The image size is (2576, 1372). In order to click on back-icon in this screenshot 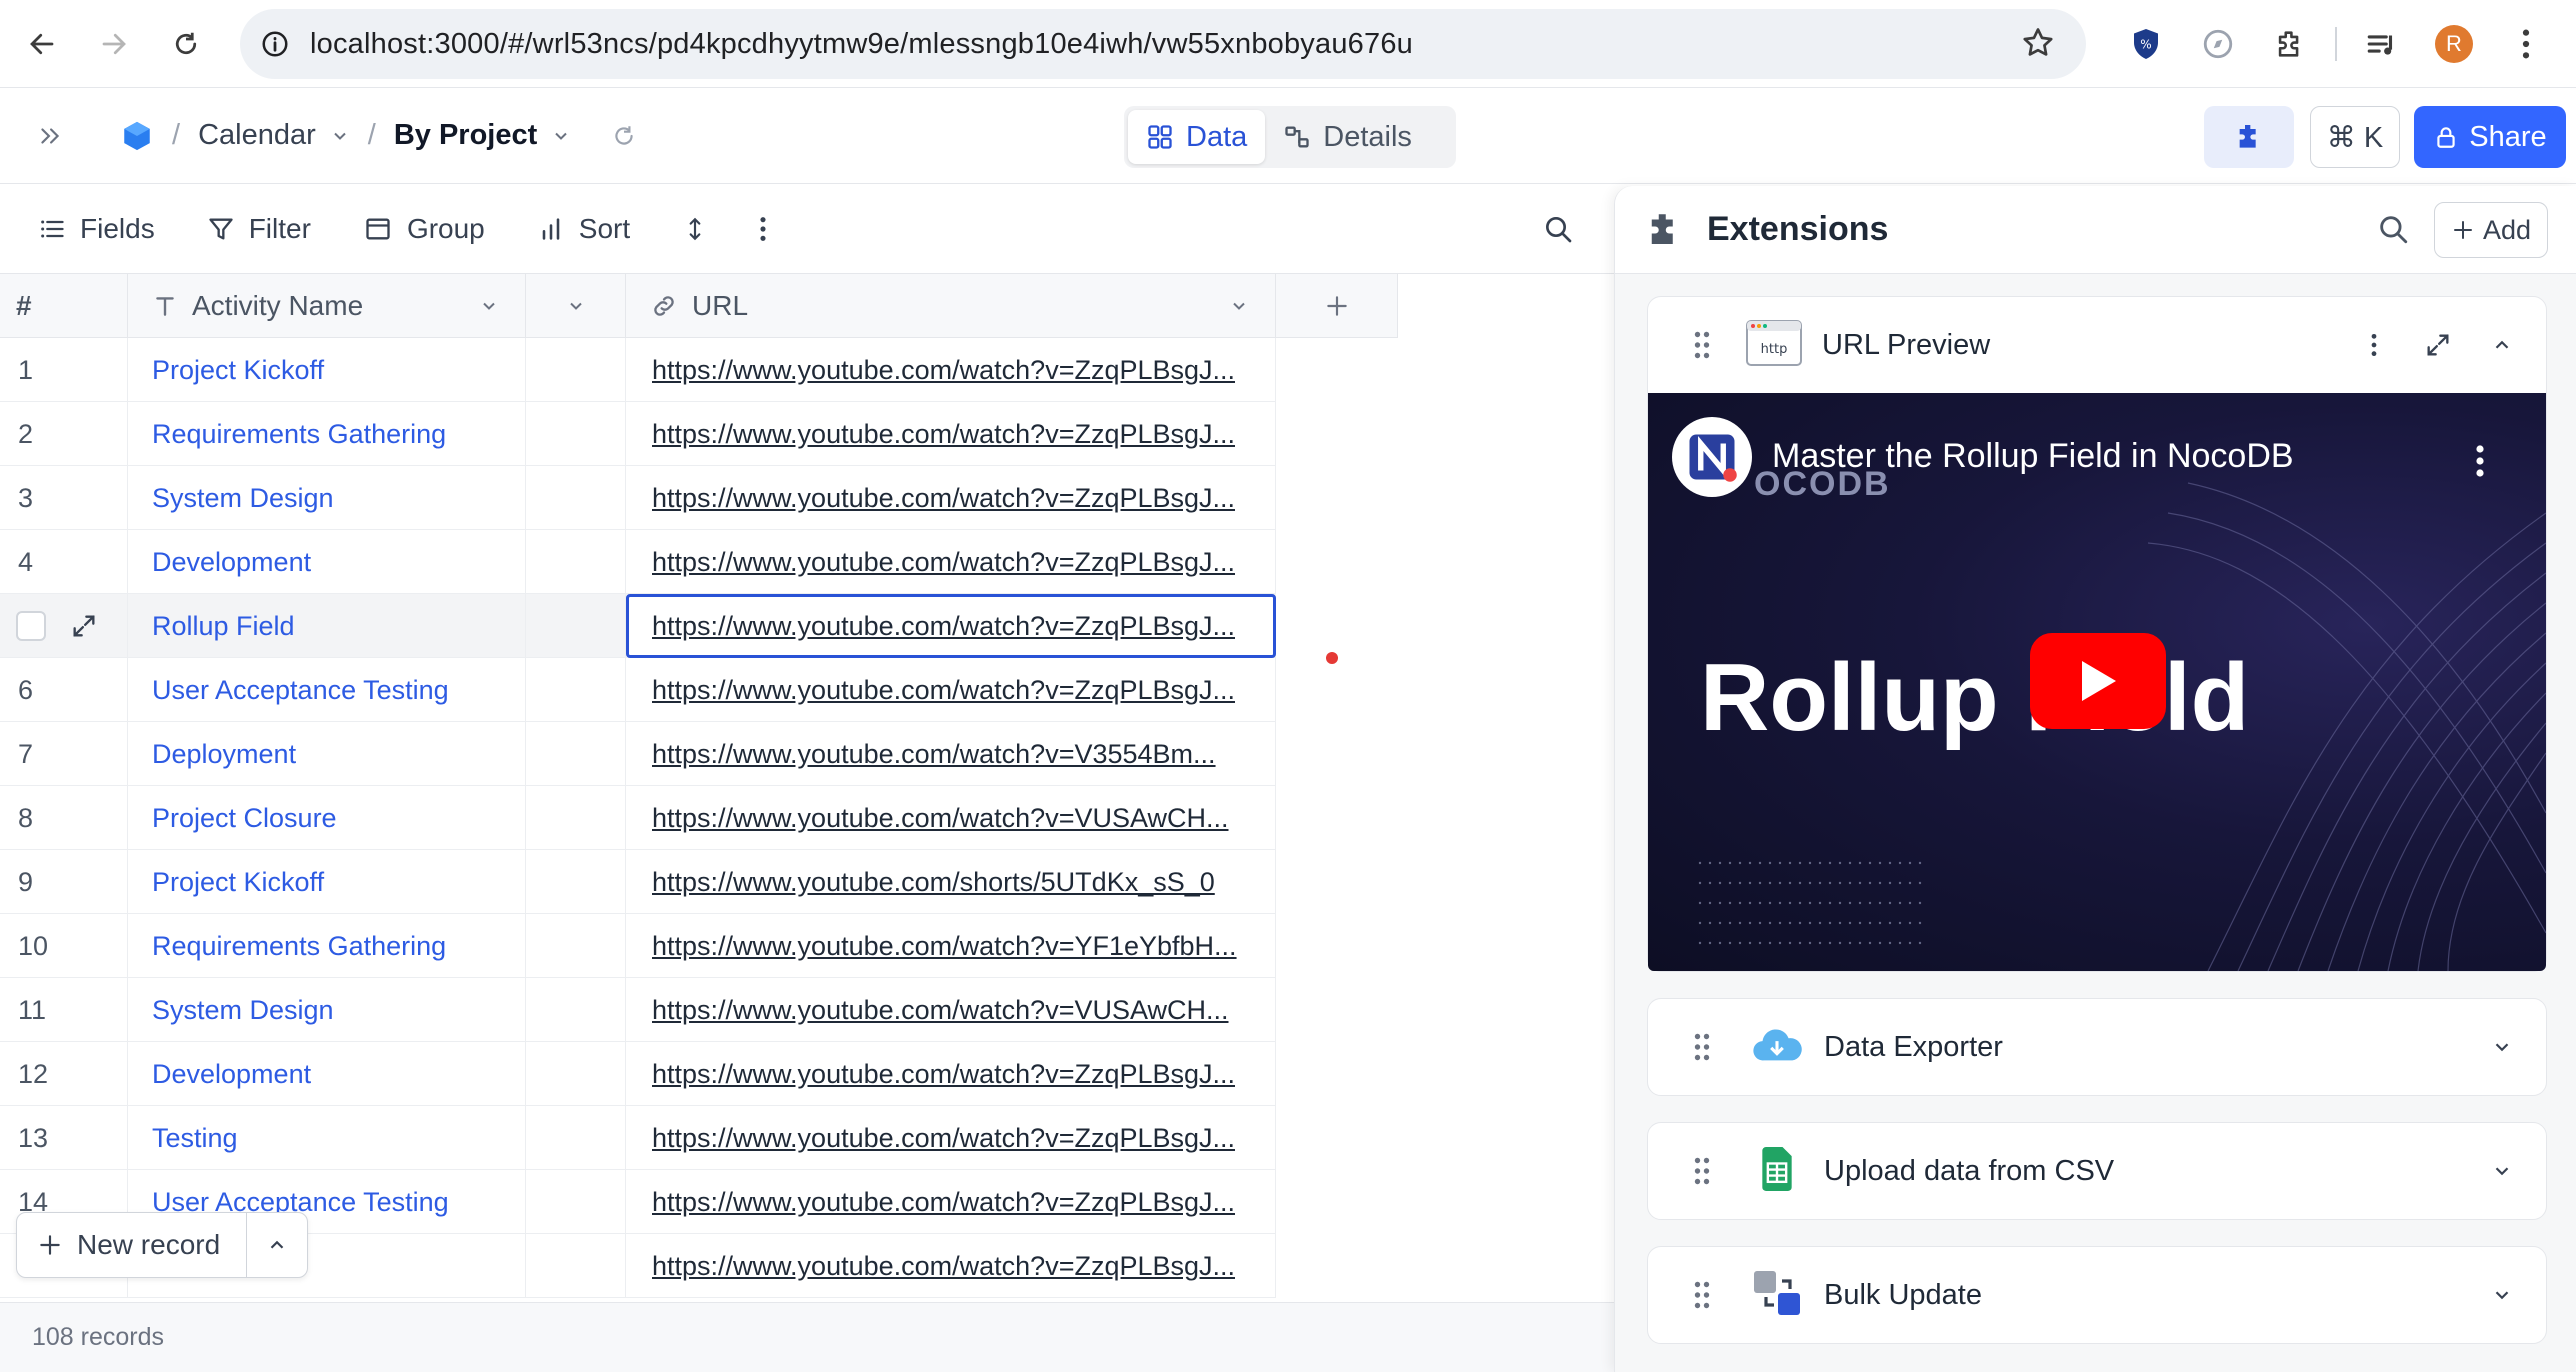, I will do `click(42, 44)`.